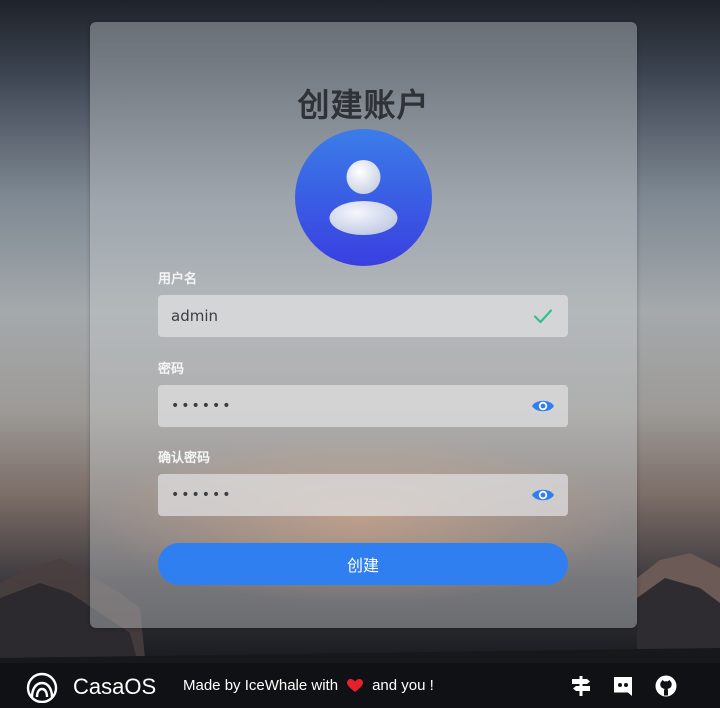 Image resolution: width=720 pixels, height=708 pixels. I want to click on github-icon, so click(666, 686).